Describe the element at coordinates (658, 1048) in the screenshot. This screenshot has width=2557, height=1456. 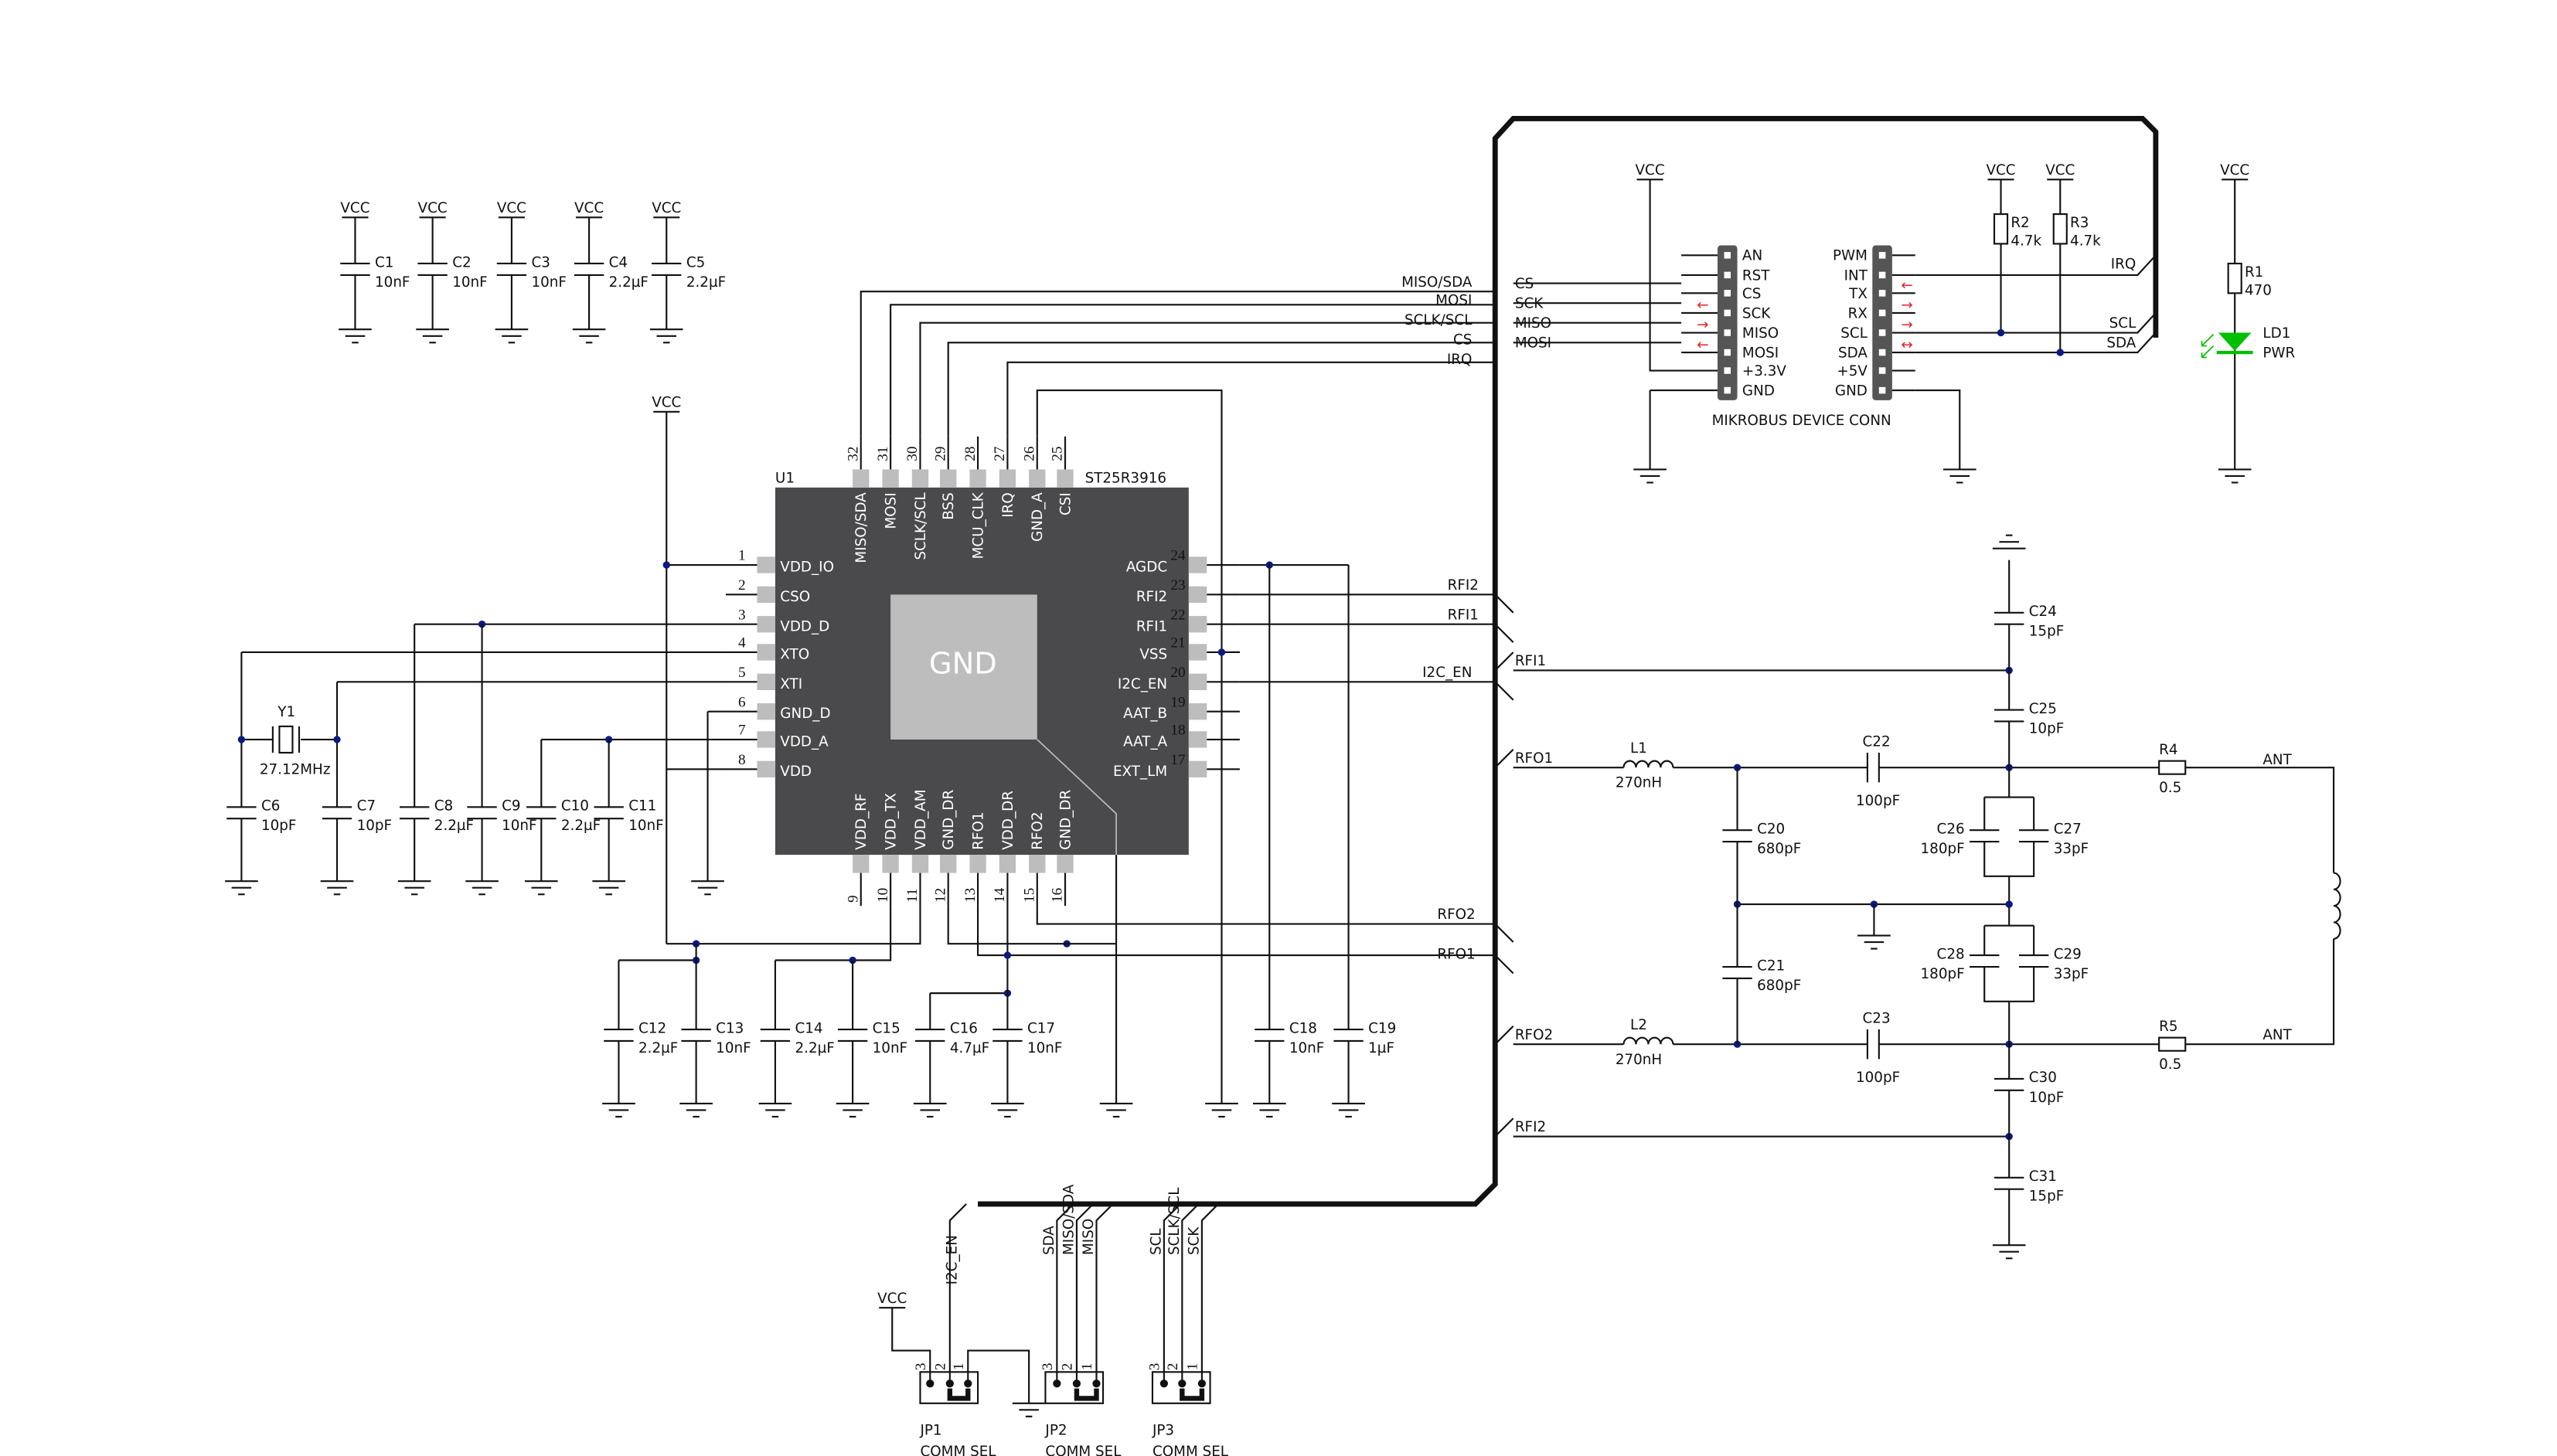
I see `capacitor-value: 2.2µF` at that location.